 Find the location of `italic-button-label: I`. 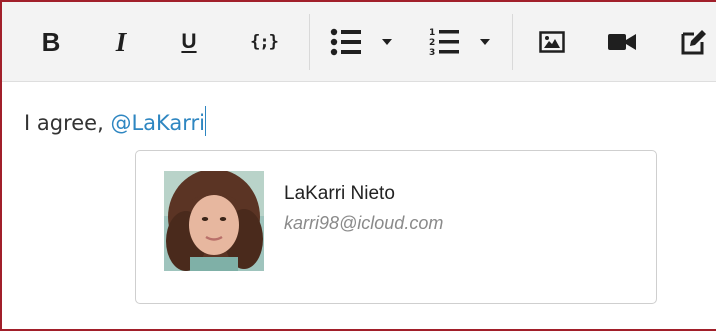

italic-button-label: I is located at coordinates (121, 41).